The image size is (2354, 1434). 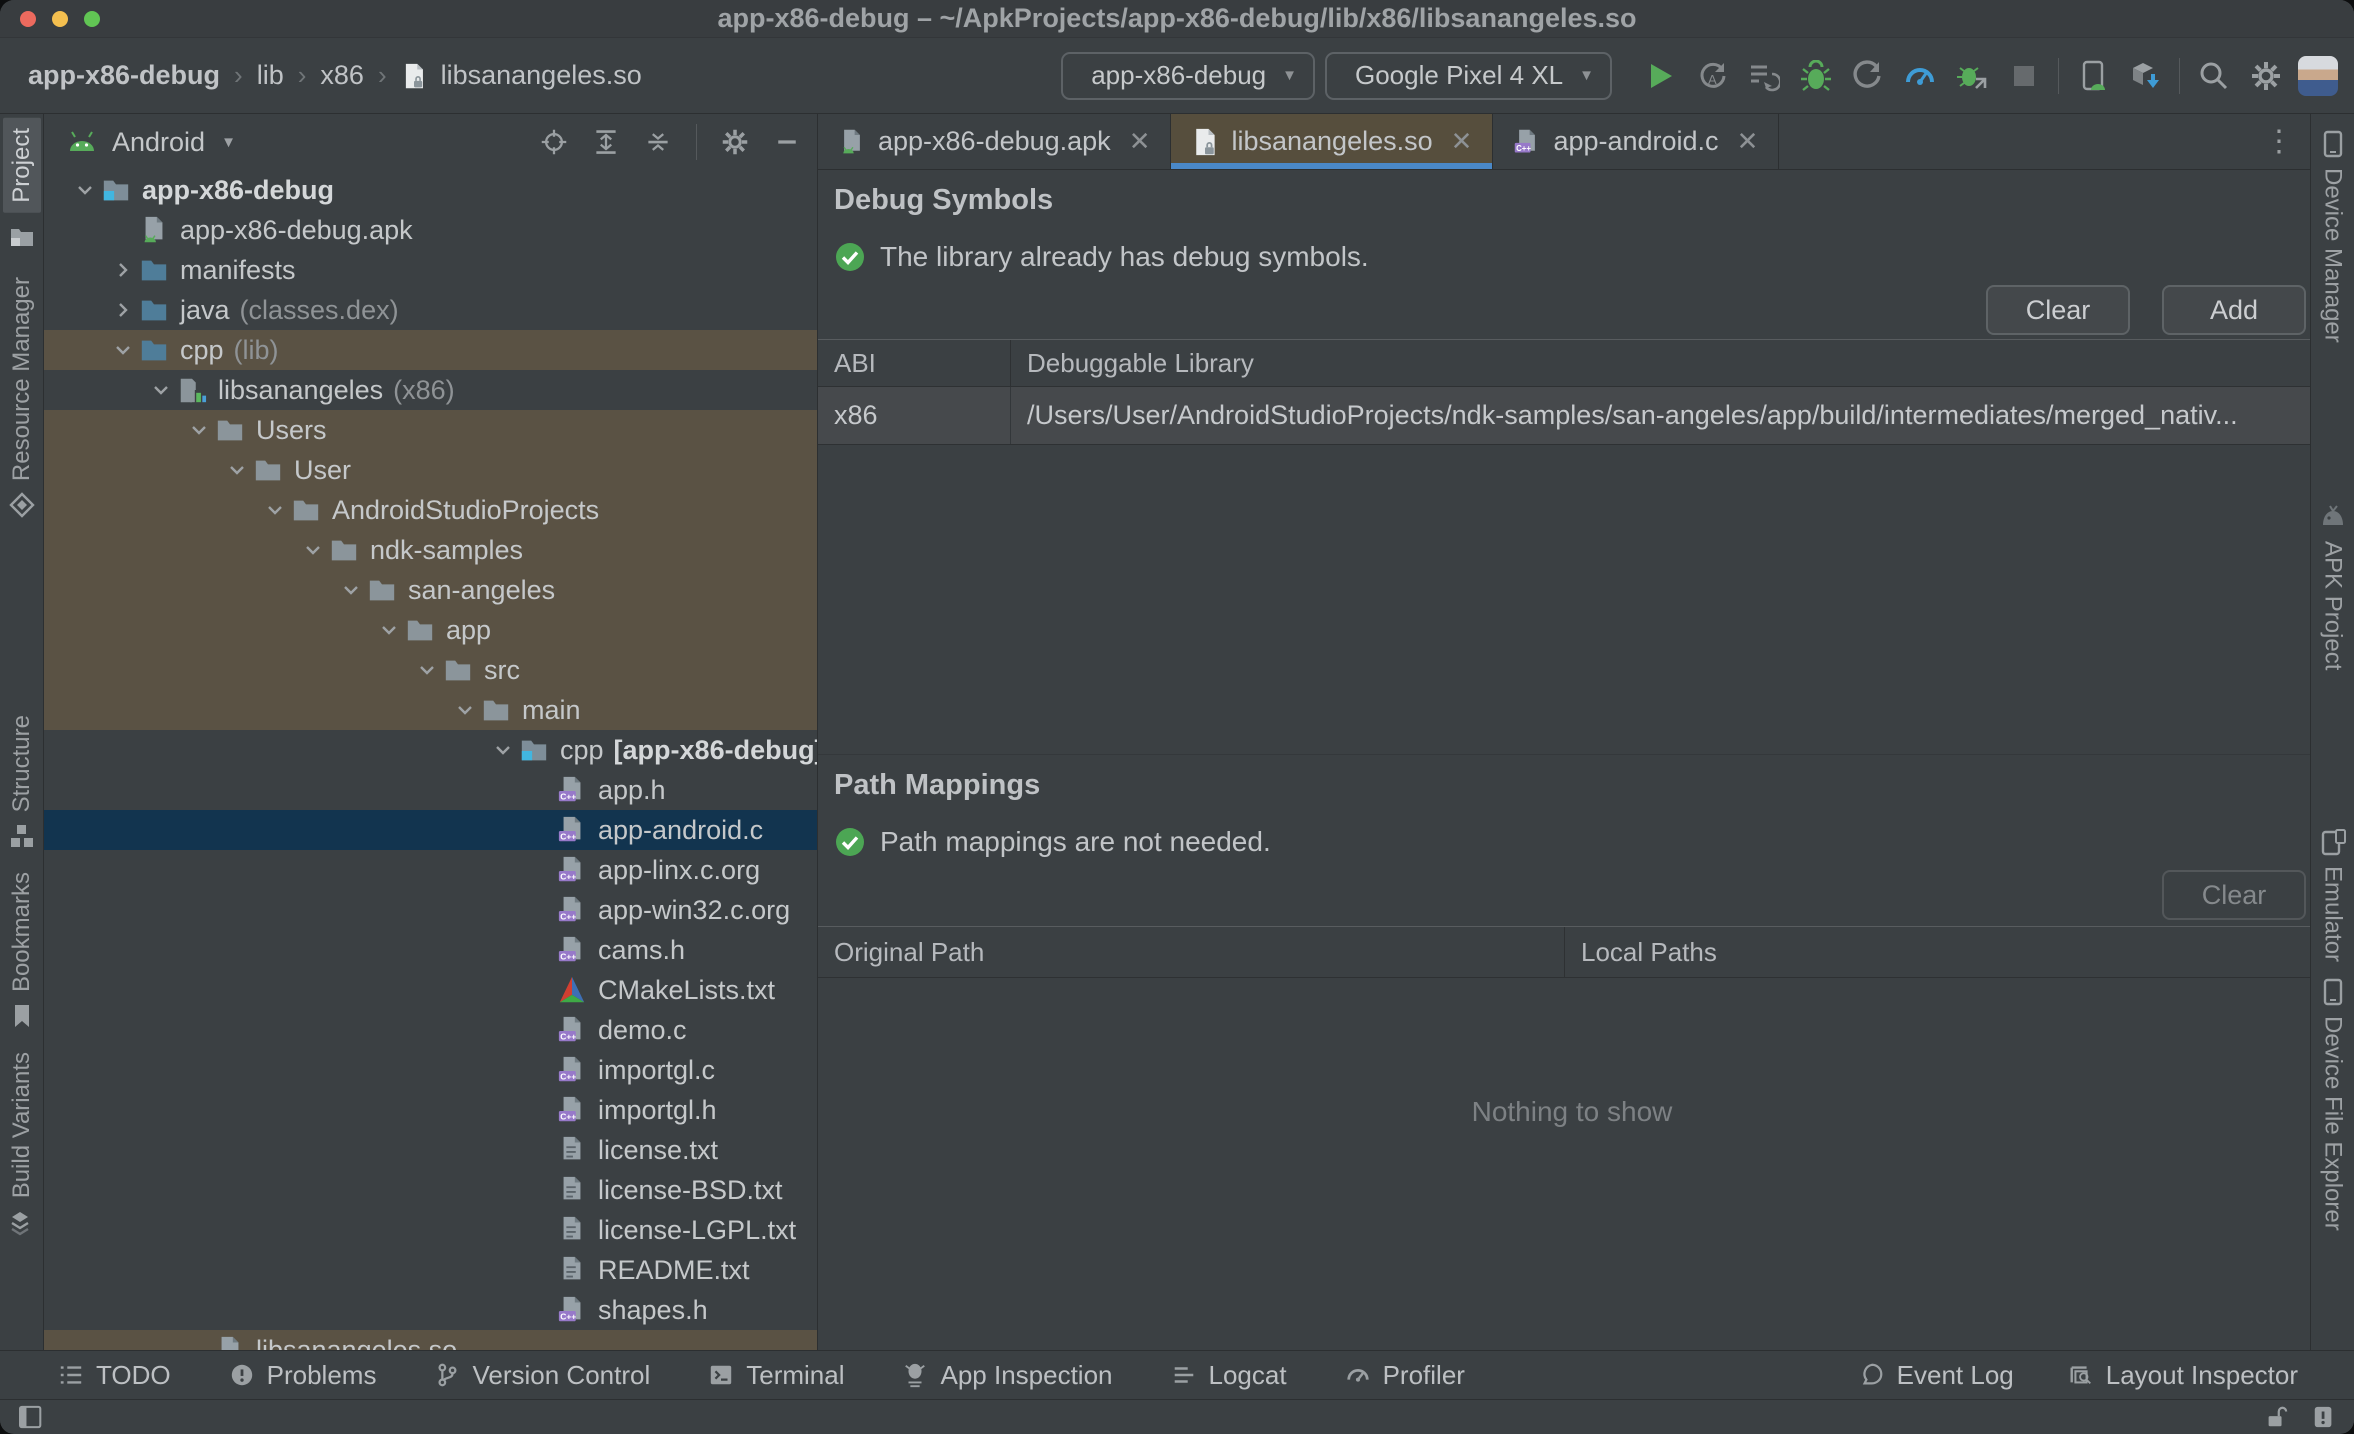 I want to click on tree-item-app: app, so click(x=430, y=630).